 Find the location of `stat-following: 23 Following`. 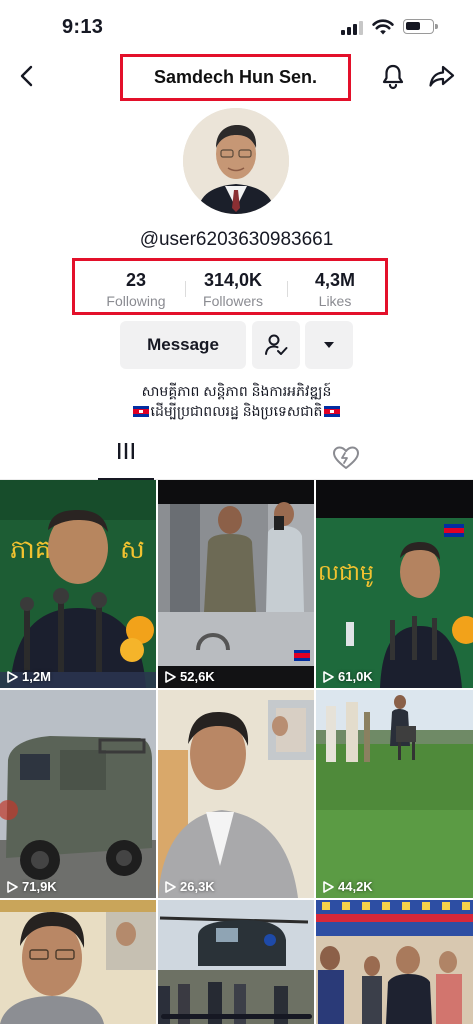

stat-following: 23 Following is located at coordinates (136, 289).